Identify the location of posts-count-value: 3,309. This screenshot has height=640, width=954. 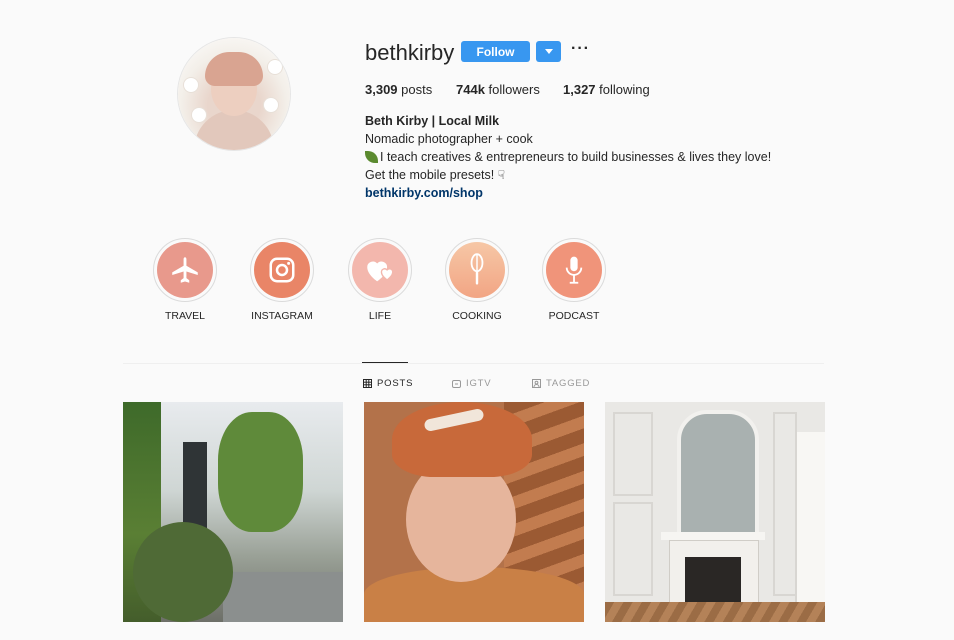
(381, 89).